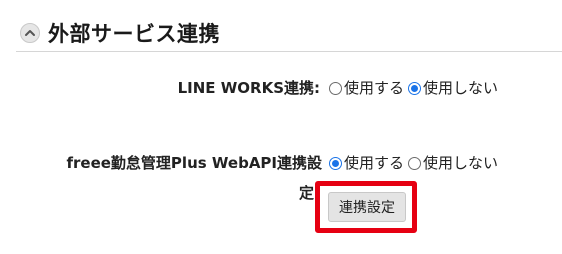 The width and height of the screenshot is (562, 254). I want to click on section-title: 外部サービス連携, so click(134, 34).